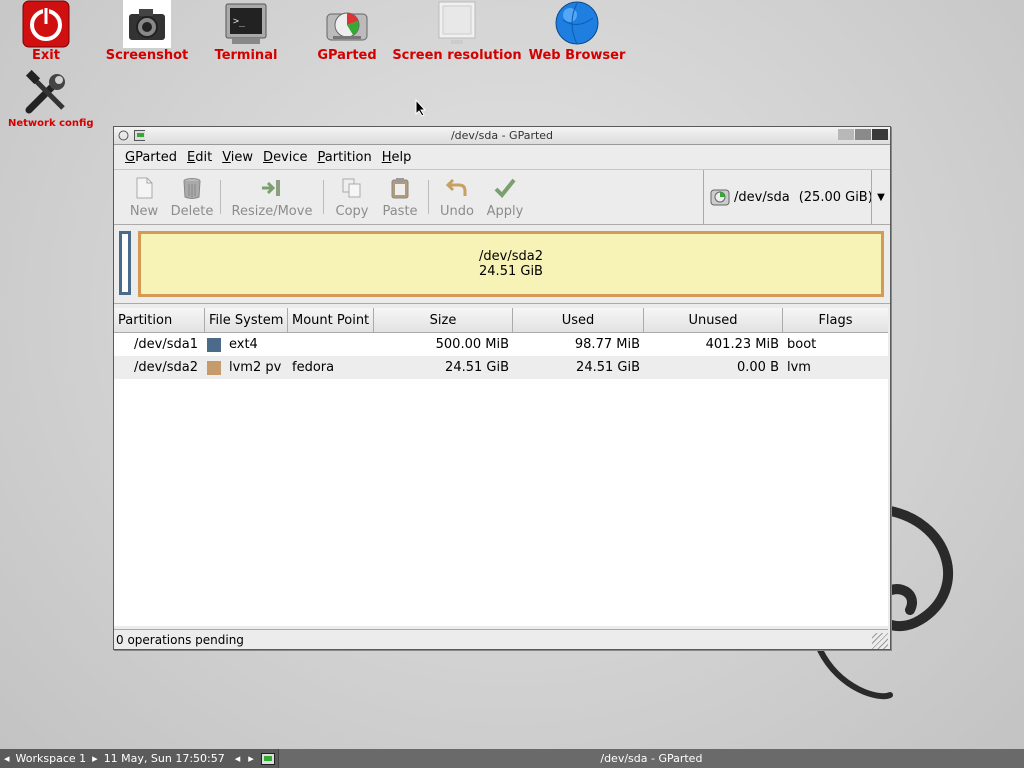 This screenshot has width=1024, height=768. I want to click on power-icon, so click(46, 24).